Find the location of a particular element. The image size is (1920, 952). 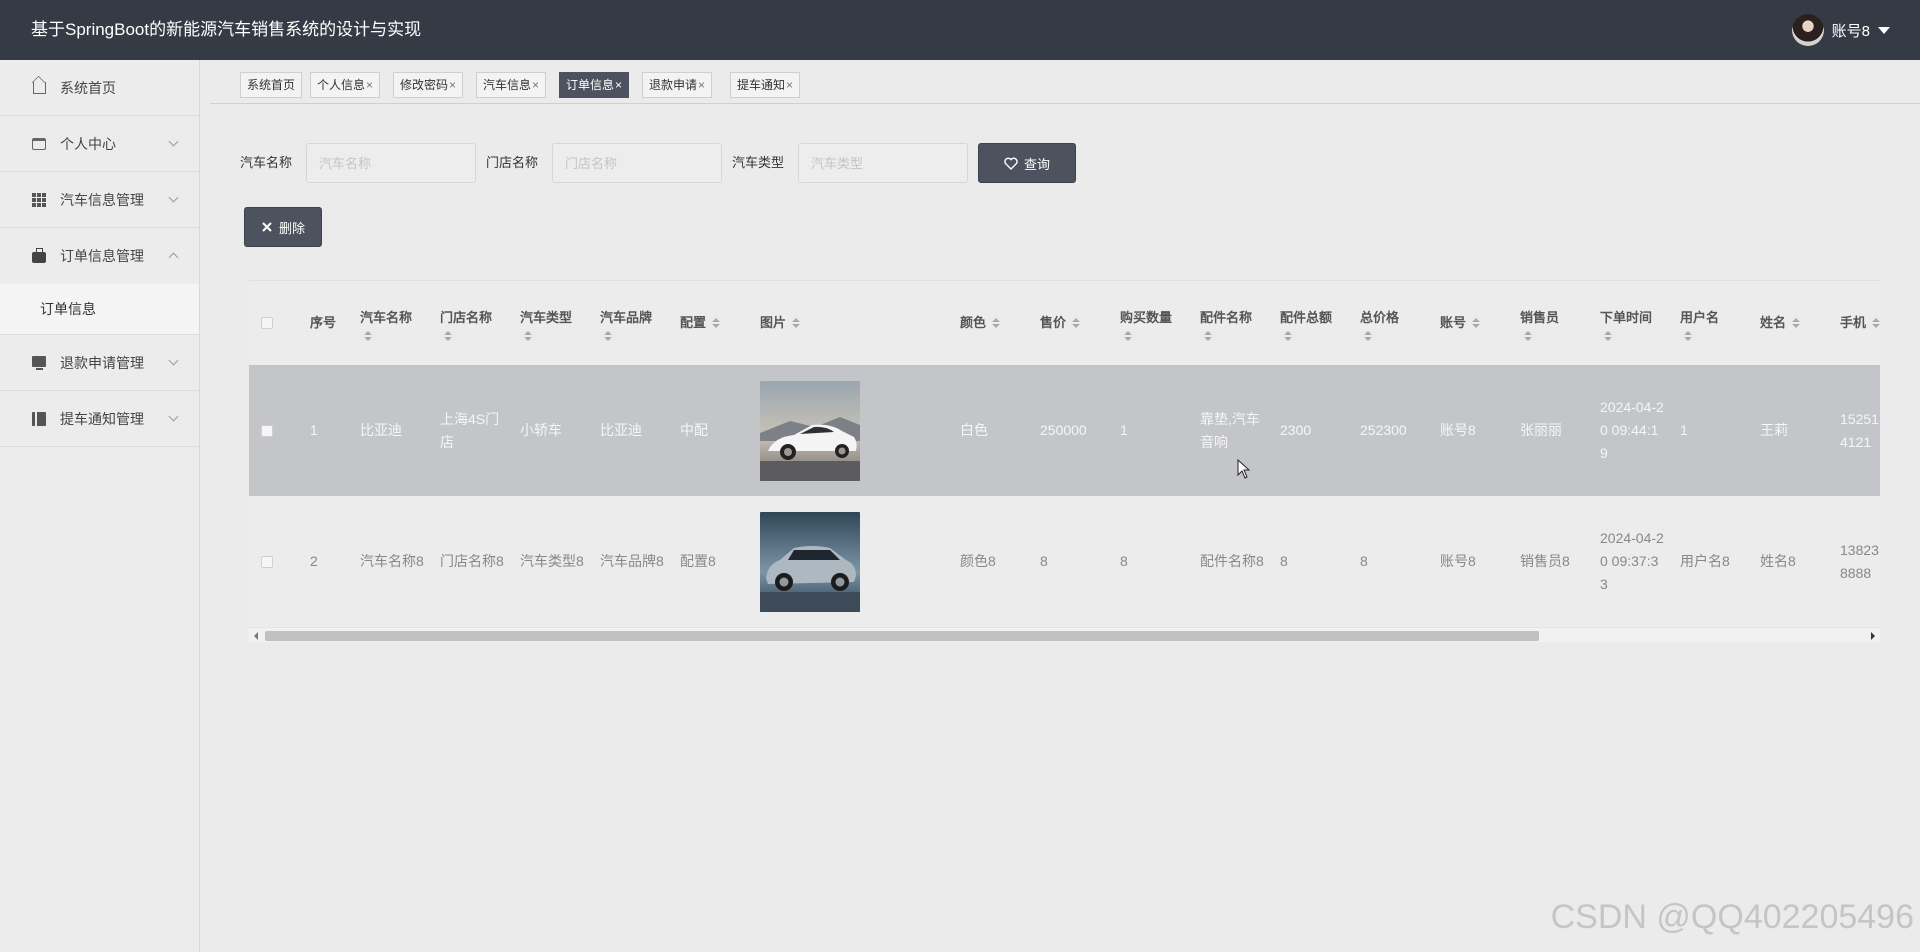

tab-car-info: 汽车信息× is located at coordinates (511, 85).